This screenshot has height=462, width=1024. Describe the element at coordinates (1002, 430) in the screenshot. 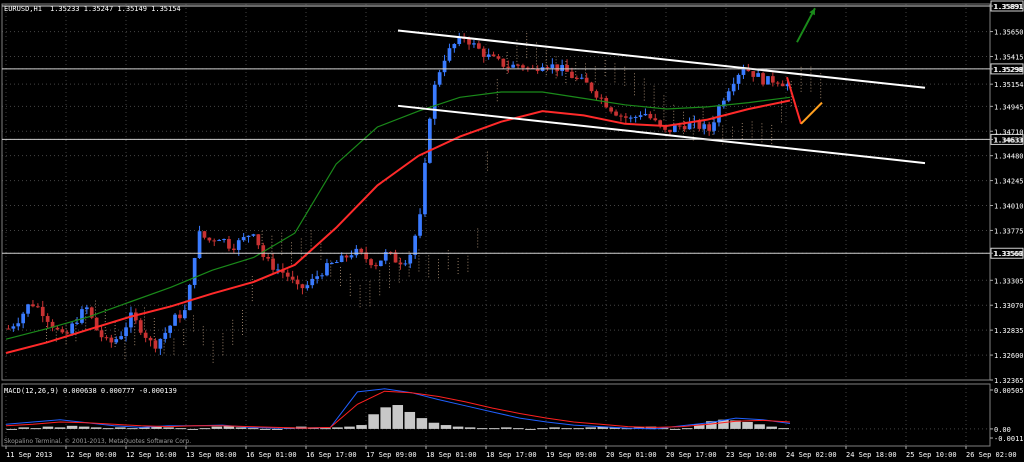

I see `macd-tick-label: 0.00` at that location.